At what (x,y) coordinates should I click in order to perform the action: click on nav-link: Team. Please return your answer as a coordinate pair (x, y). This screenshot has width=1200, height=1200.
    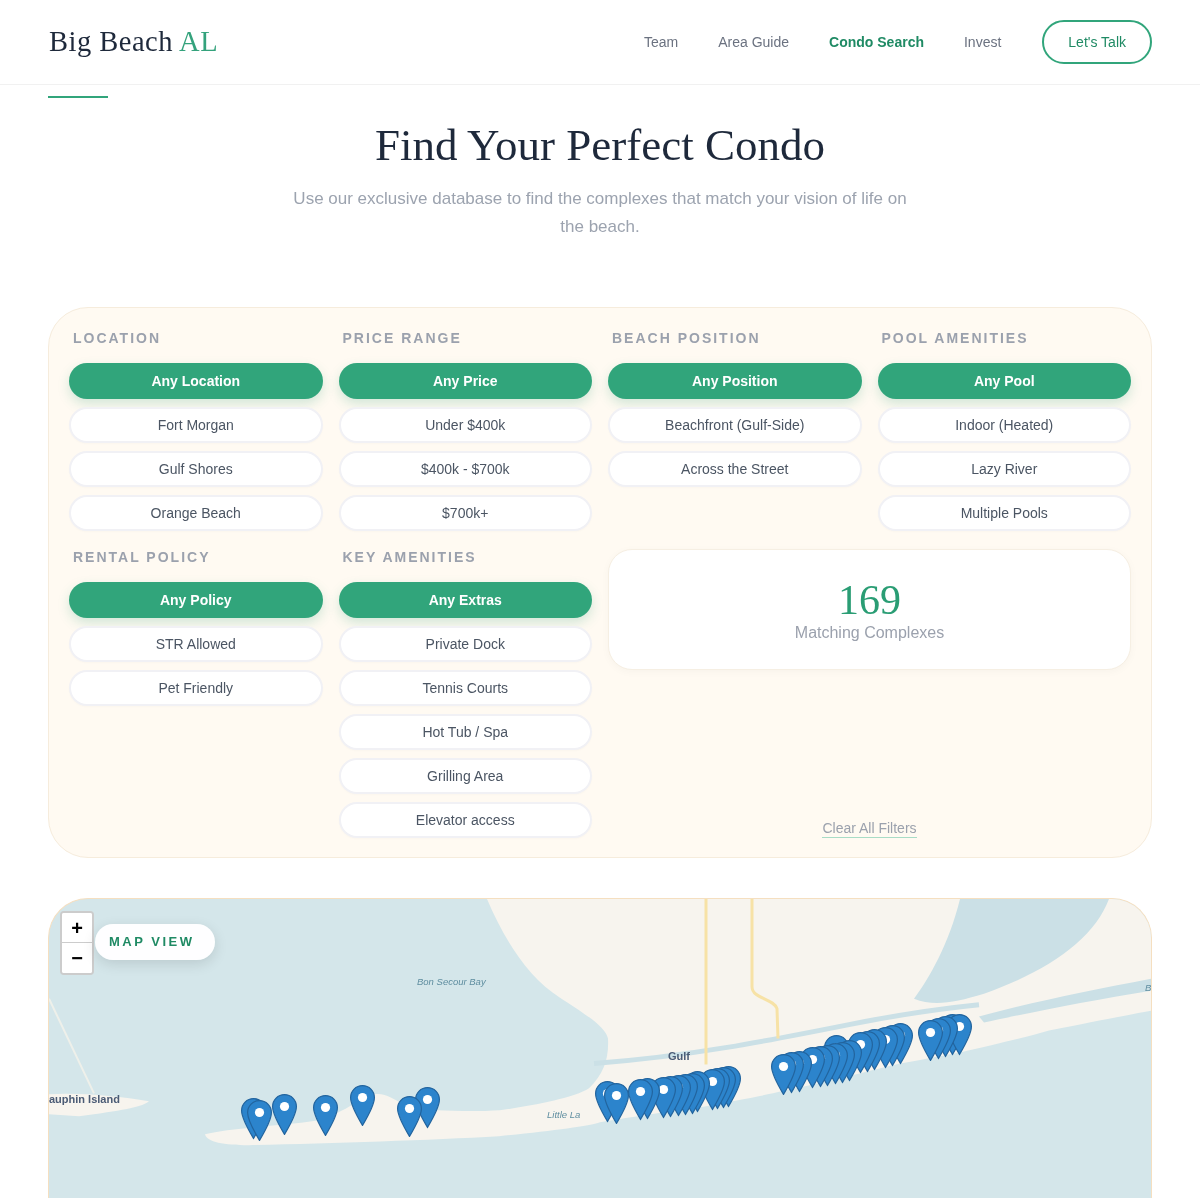
    Looking at the image, I should click on (661, 42).